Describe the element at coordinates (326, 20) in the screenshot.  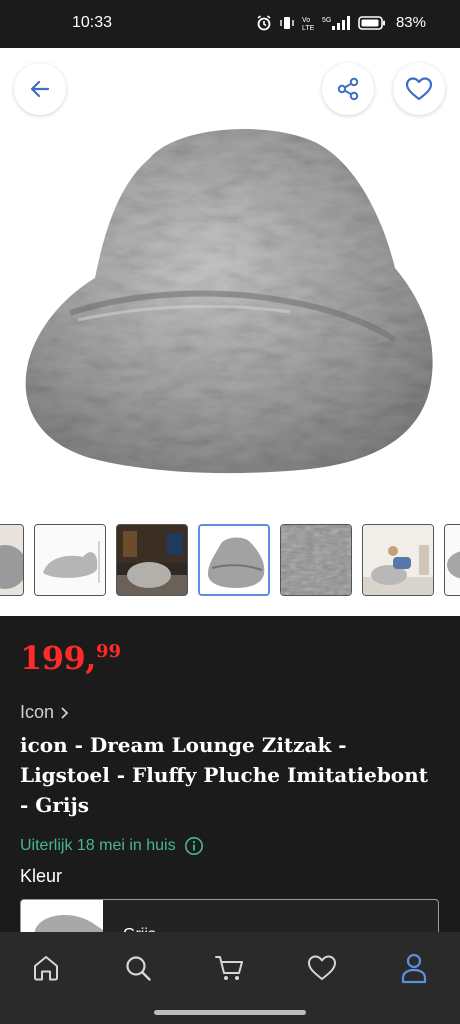
I see `svg-text: 5G` at that location.